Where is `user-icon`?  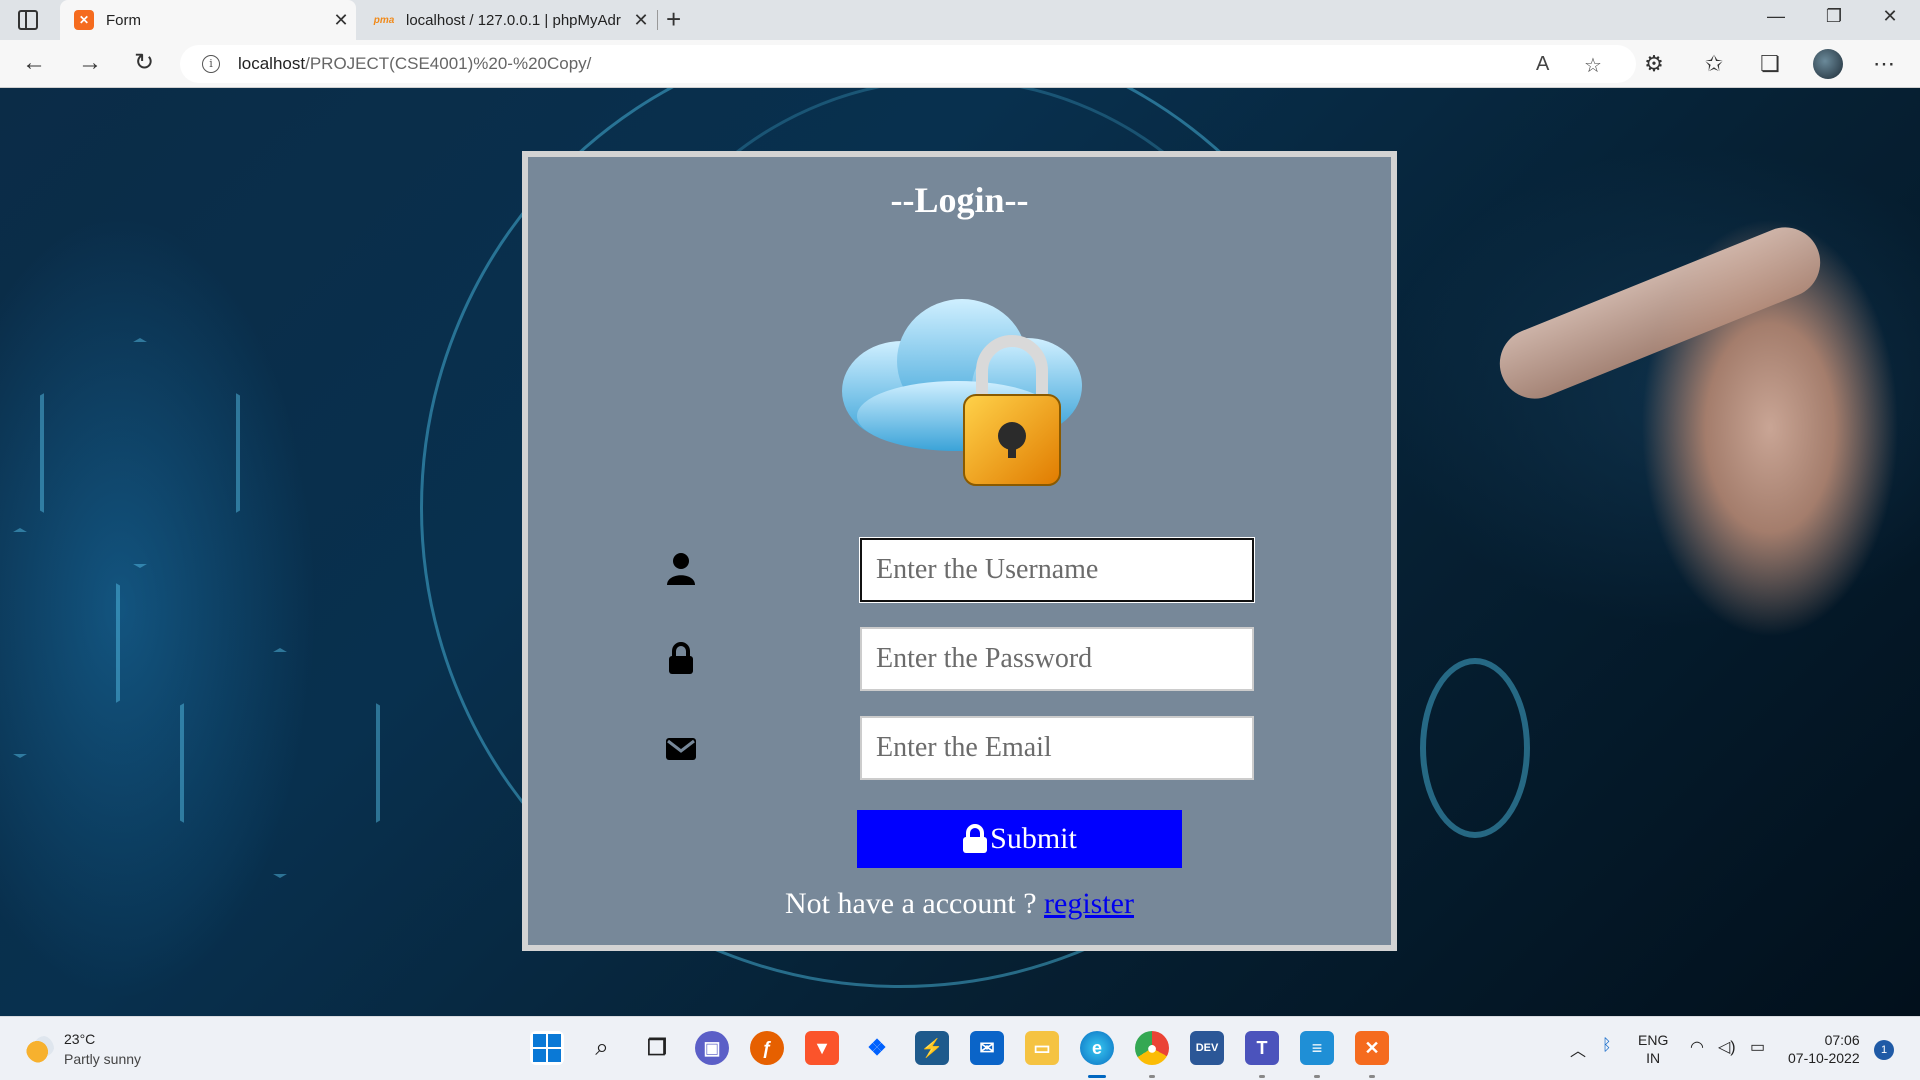 user-icon is located at coordinates (681, 569).